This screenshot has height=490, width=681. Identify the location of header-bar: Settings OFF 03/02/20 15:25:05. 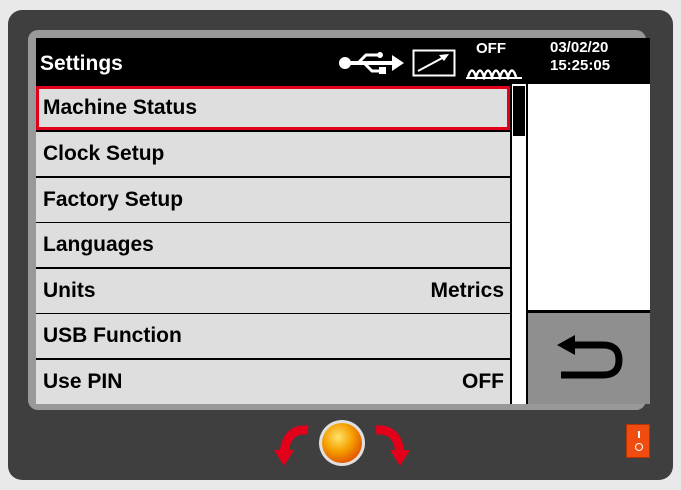
(343, 61).